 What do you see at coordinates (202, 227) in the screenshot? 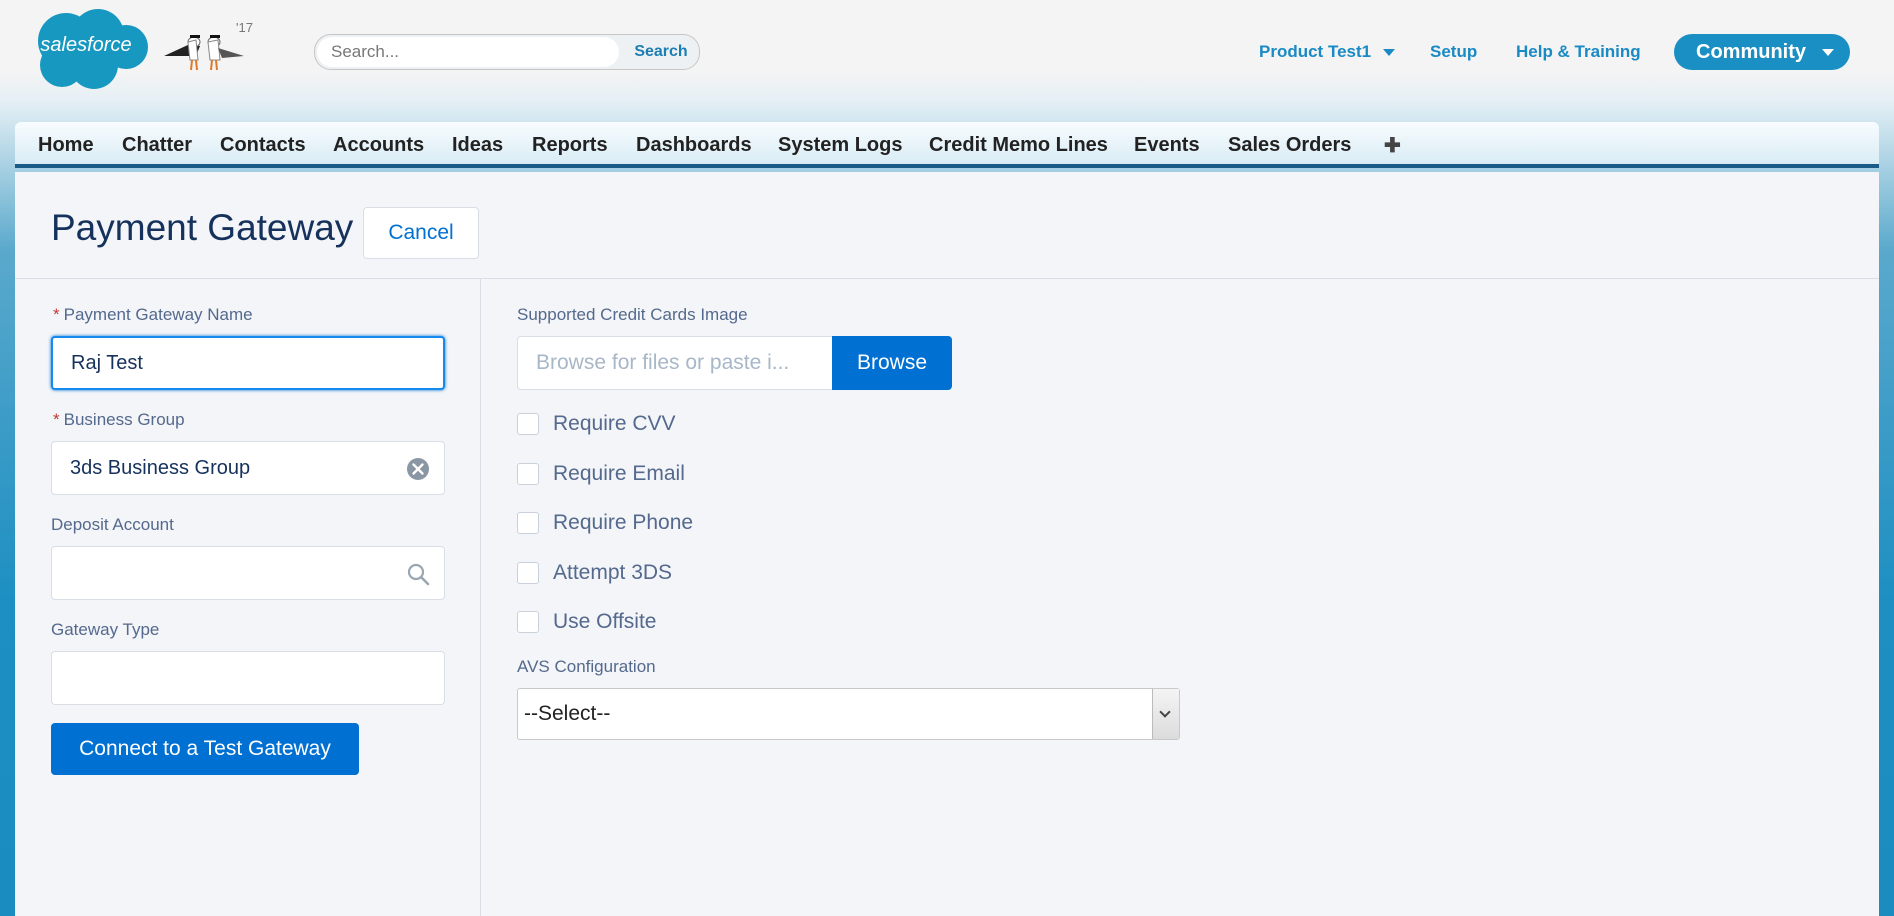
I see `page-title: Payment Gateway` at bounding box center [202, 227].